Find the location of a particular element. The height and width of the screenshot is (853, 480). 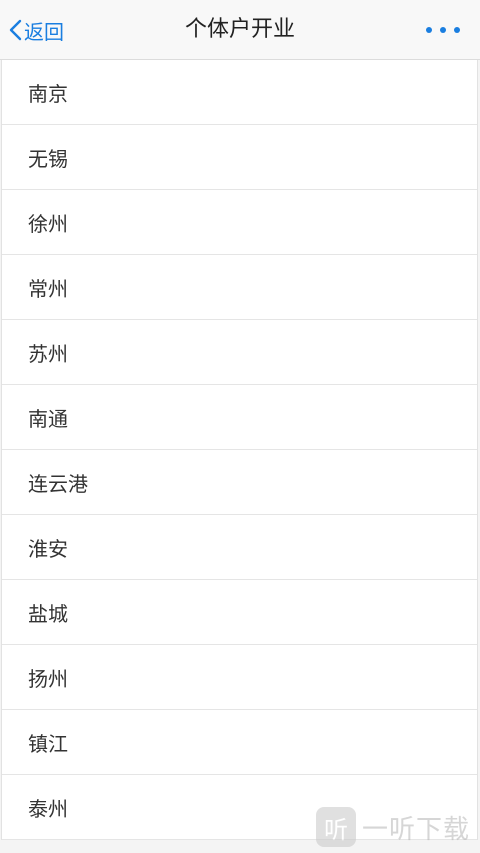

city-item-nantong: 南通 is located at coordinates (239, 417).